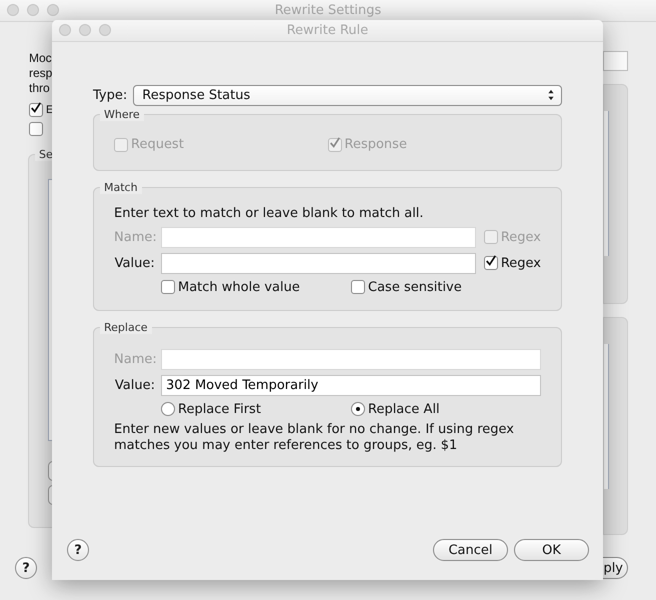  What do you see at coordinates (328, 10) in the screenshot?
I see `window-title: Rewrite Settings` at bounding box center [328, 10].